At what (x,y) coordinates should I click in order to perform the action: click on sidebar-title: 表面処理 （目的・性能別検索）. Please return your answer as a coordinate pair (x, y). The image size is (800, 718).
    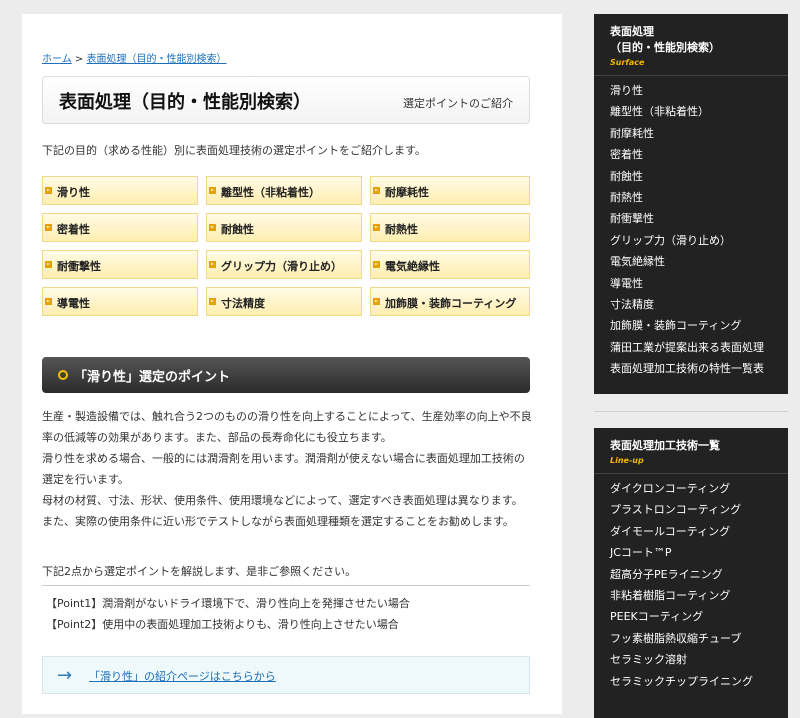
    Looking at the image, I should click on (691, 35).